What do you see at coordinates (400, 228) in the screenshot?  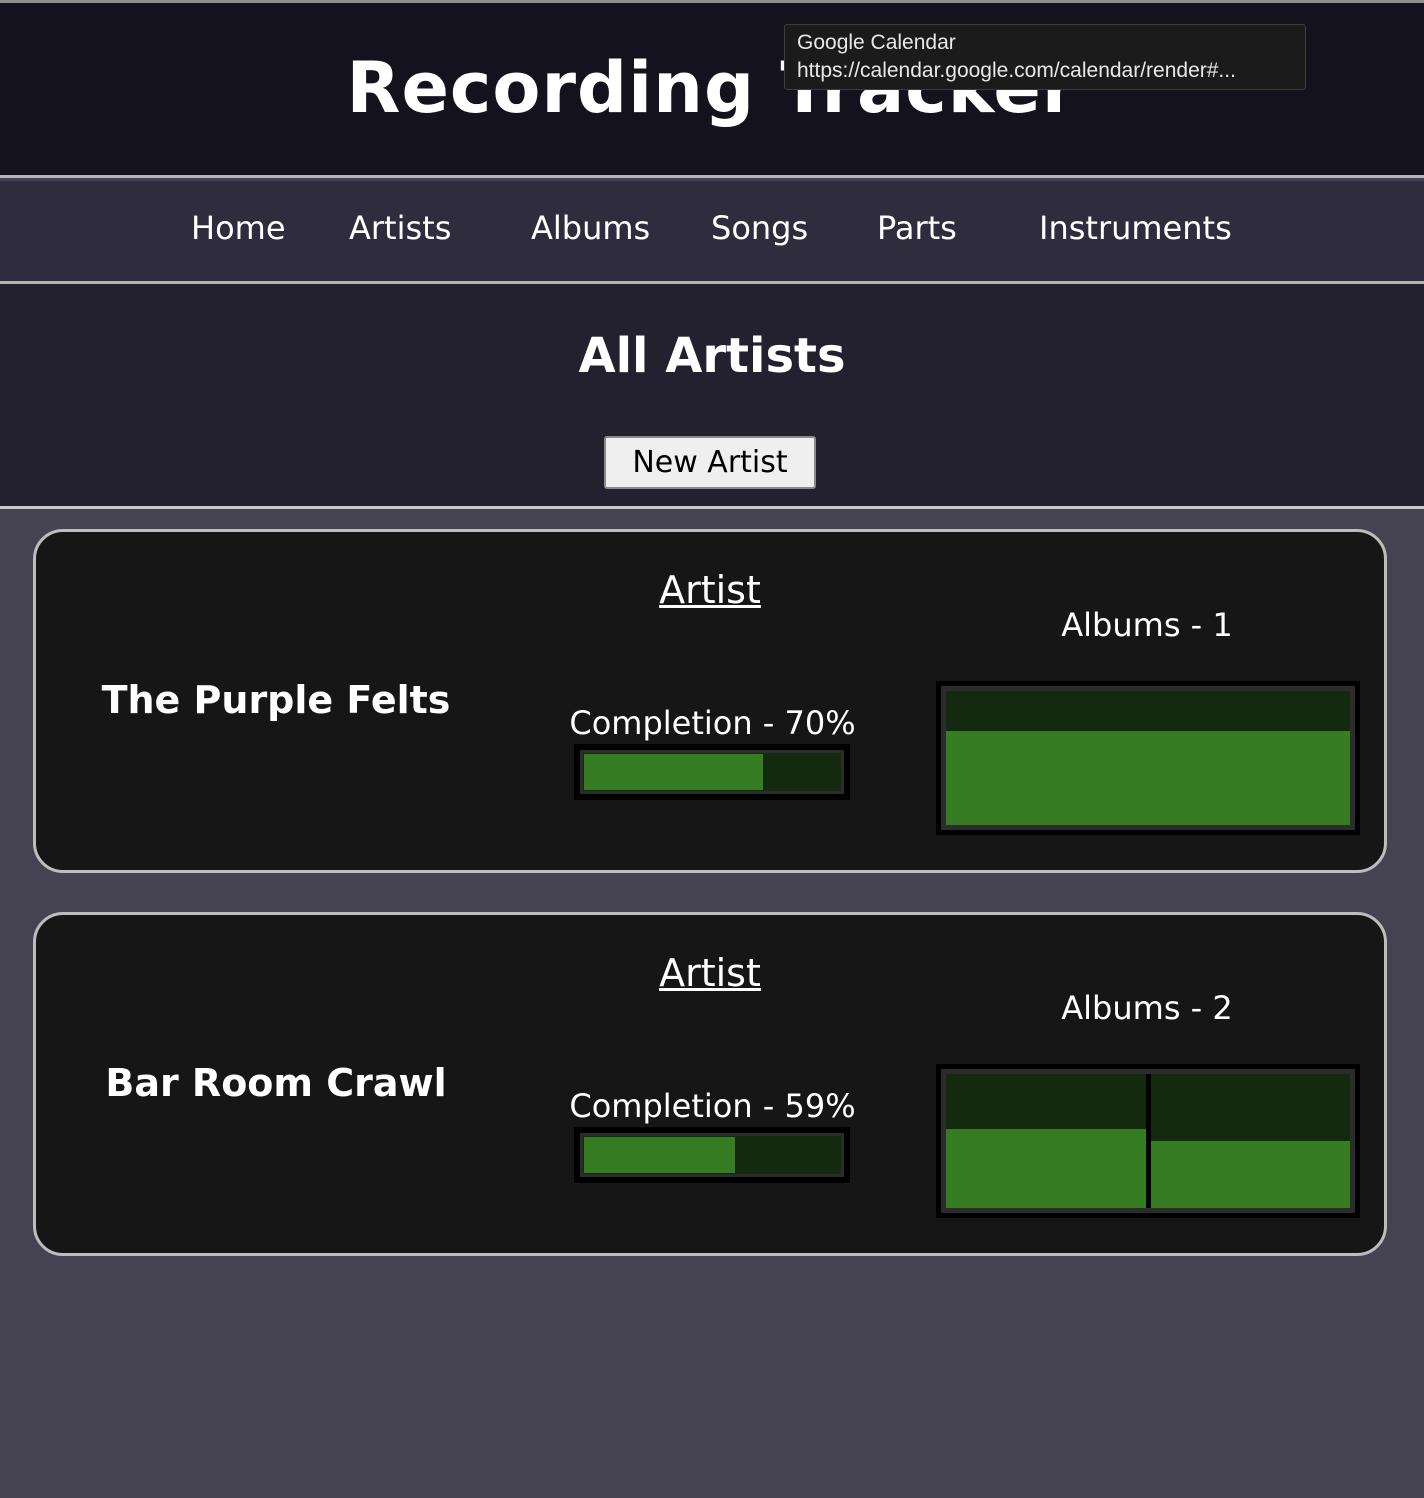 I see `nav-item-artists: Artists` at bounding box center [400, 228].